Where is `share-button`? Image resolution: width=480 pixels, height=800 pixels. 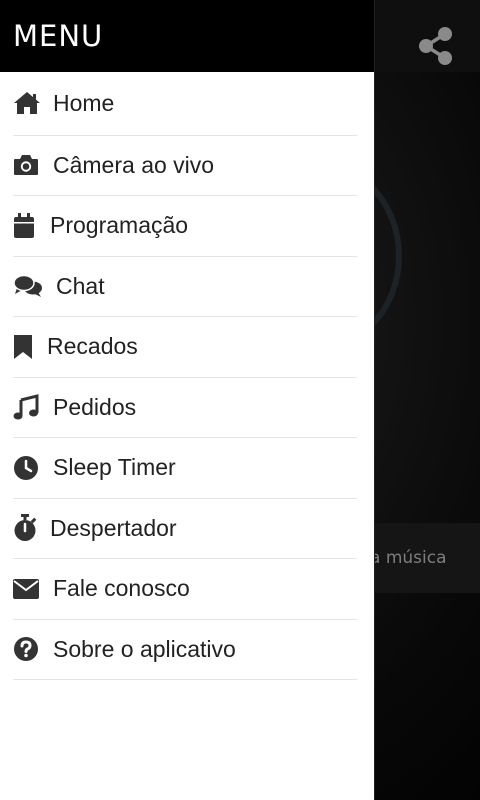 share-button is located at coordinates (436, 46).